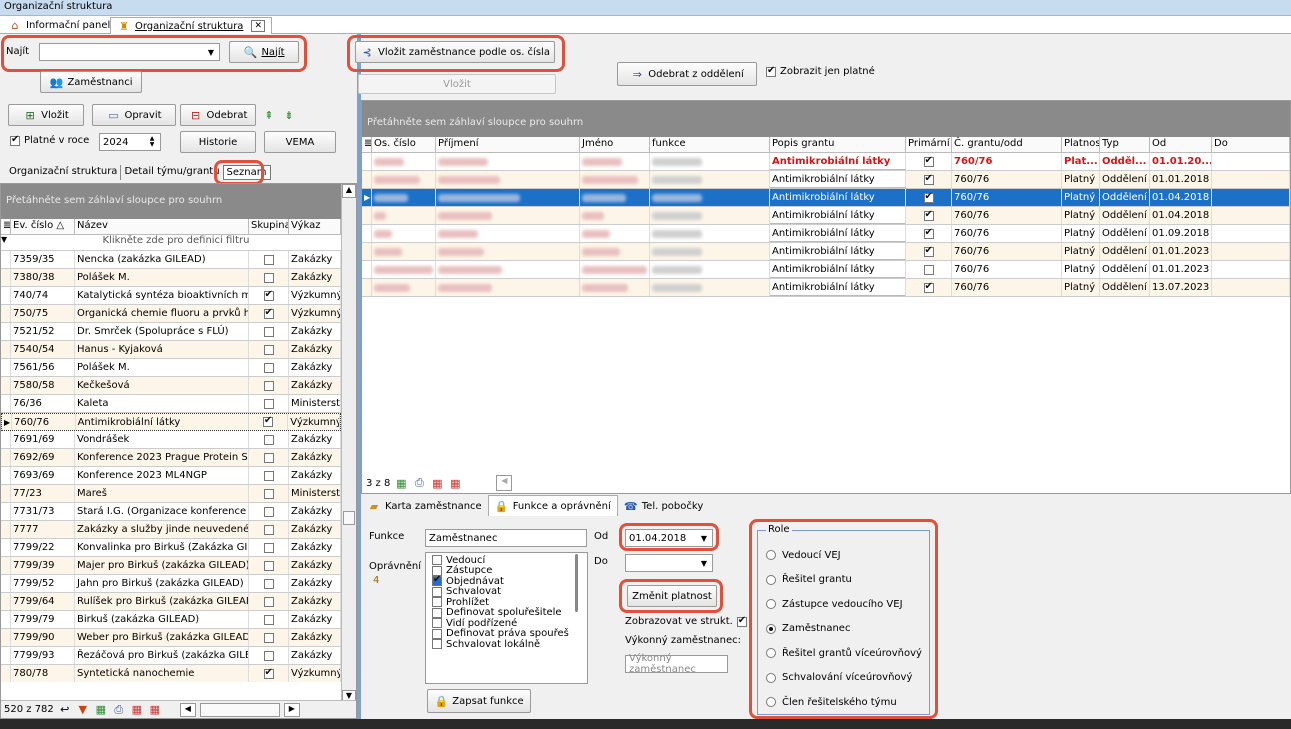 This screenshot has height=729, width=1291. What do you see at coordinates (83, 710) in the screenshot?
I see `filter-icon: ▼` at bounding box center [83, 710].